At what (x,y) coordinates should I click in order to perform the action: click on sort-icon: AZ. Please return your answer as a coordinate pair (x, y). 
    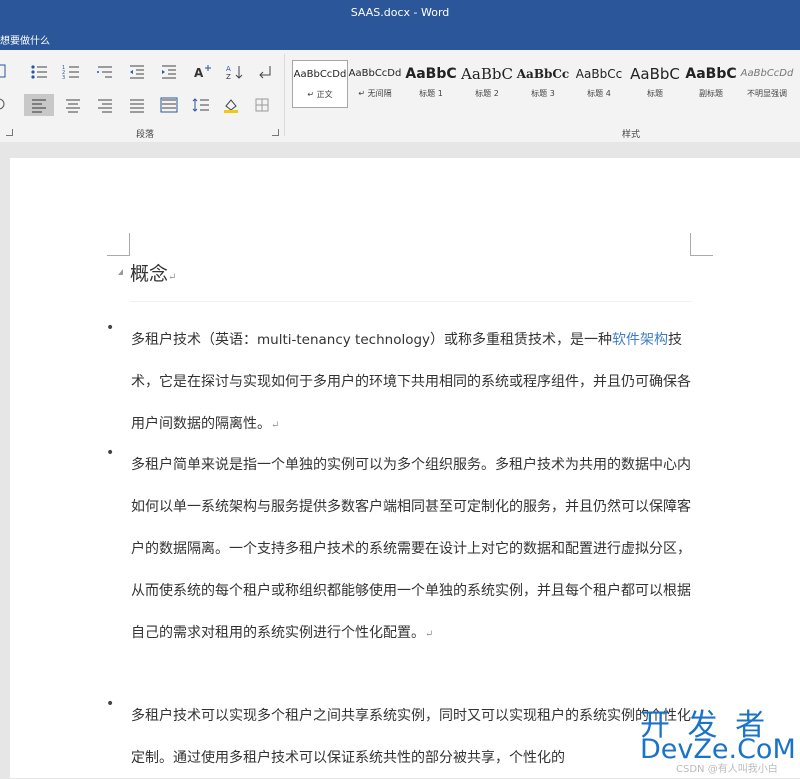
    Looking at the image, I should click on (235, 72).